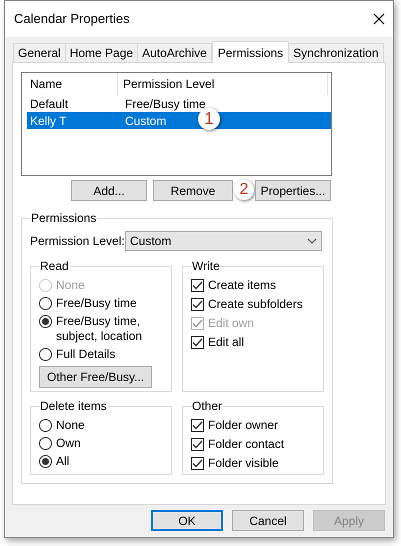 This screenshot has height=546, width=401. Describe the element at coordinates (187, 520) in the screenshot. I see `button: OK` at that location.